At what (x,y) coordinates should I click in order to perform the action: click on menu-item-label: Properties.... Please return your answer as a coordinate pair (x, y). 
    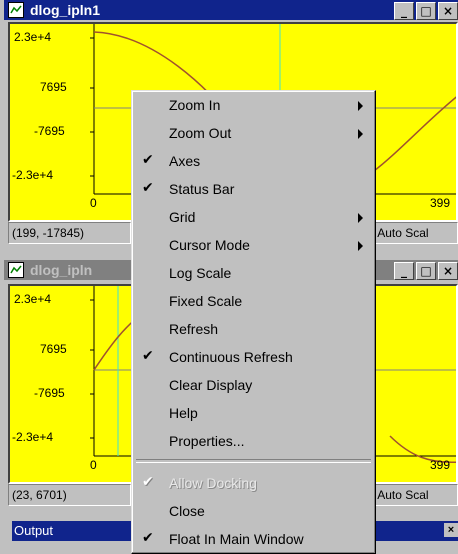
    Looking at the image, I should click on (207, 441).